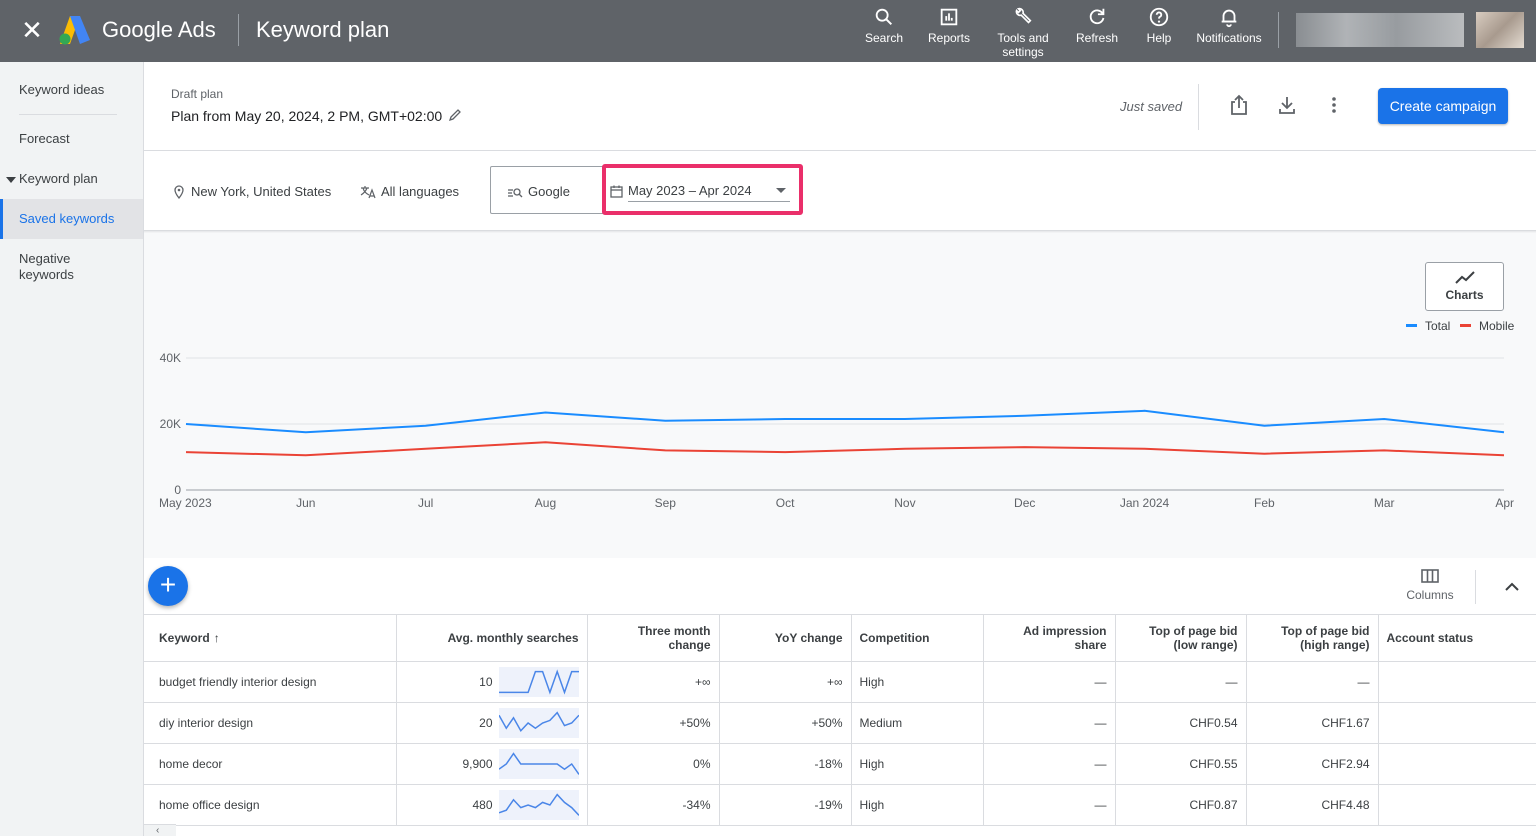 The height and width of the screenshot is (837, 1536). What do you see at coordinates (1024, 503) in the screenshot?
I see `x-tick-label: Dec` at bounding box center [1024, 503].